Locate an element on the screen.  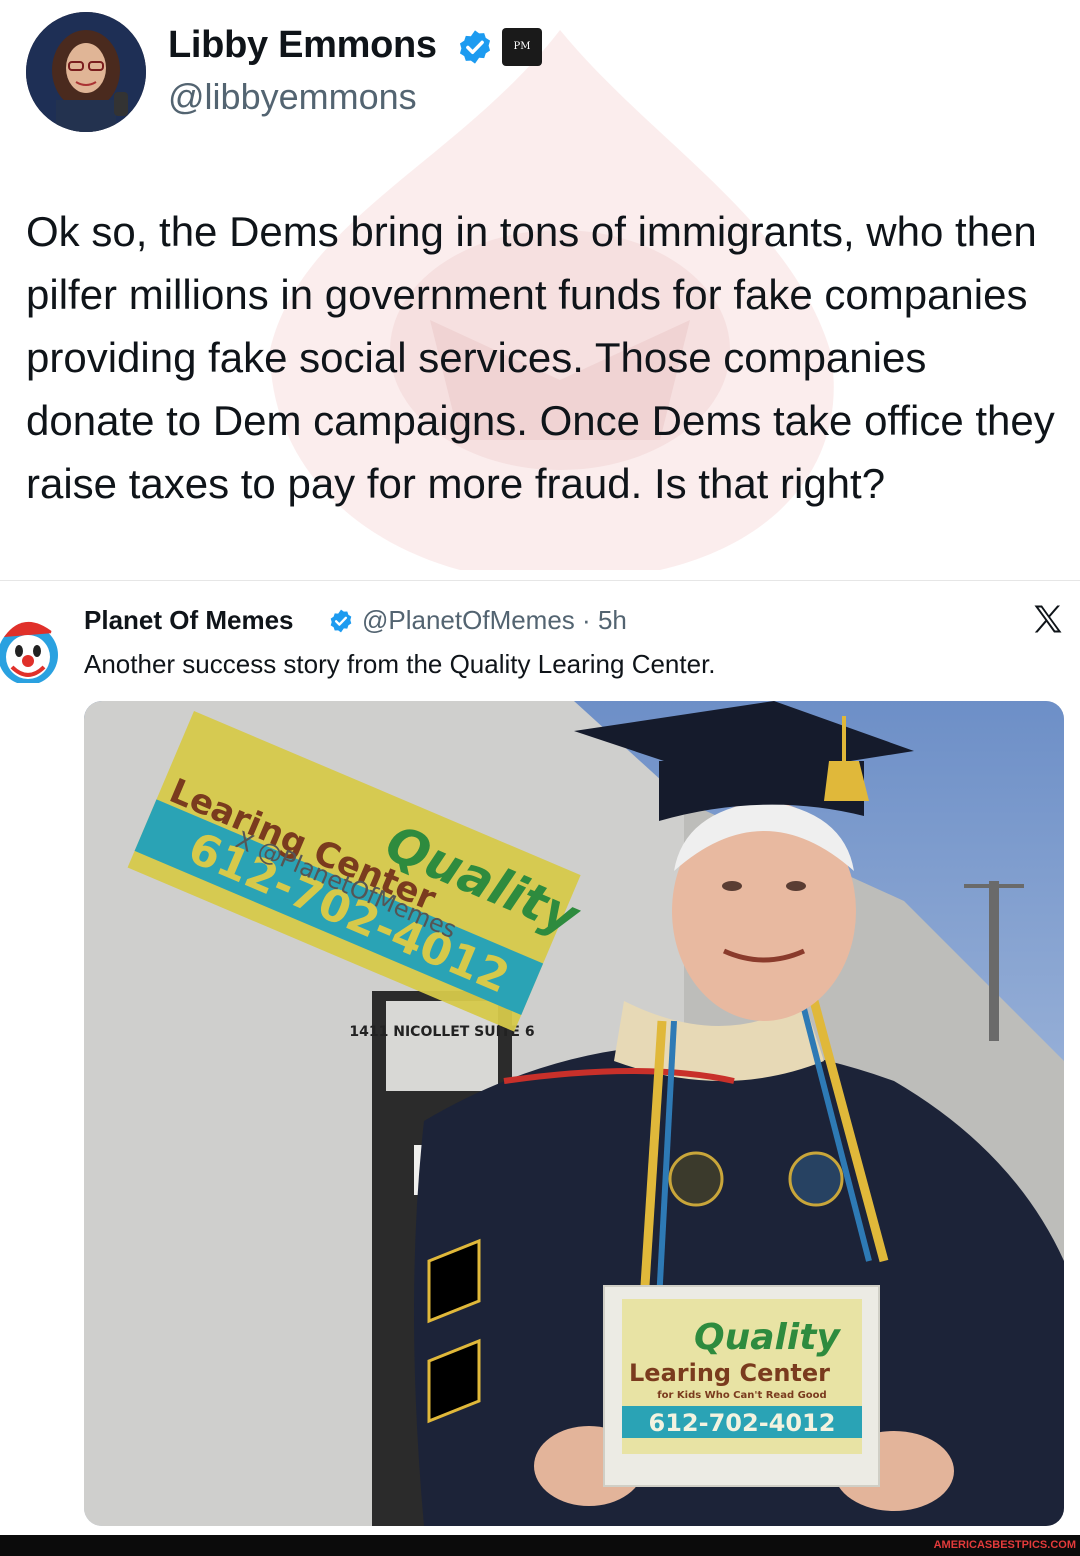
held-sign-phone: 612-702-4012 is located at coordinates (742, 1423).